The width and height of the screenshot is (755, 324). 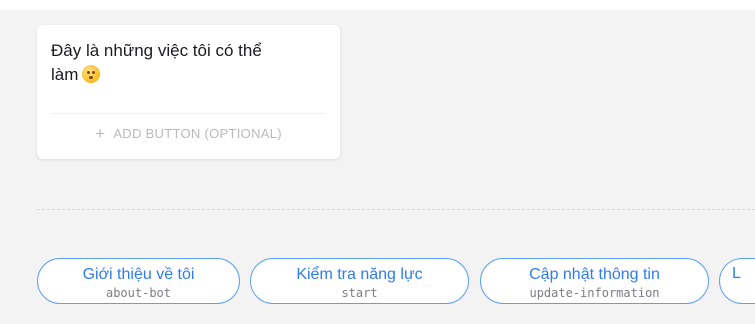 I want to click on message-text: Đây là những việc tôi có thể làm, so click(x=186, y=63).